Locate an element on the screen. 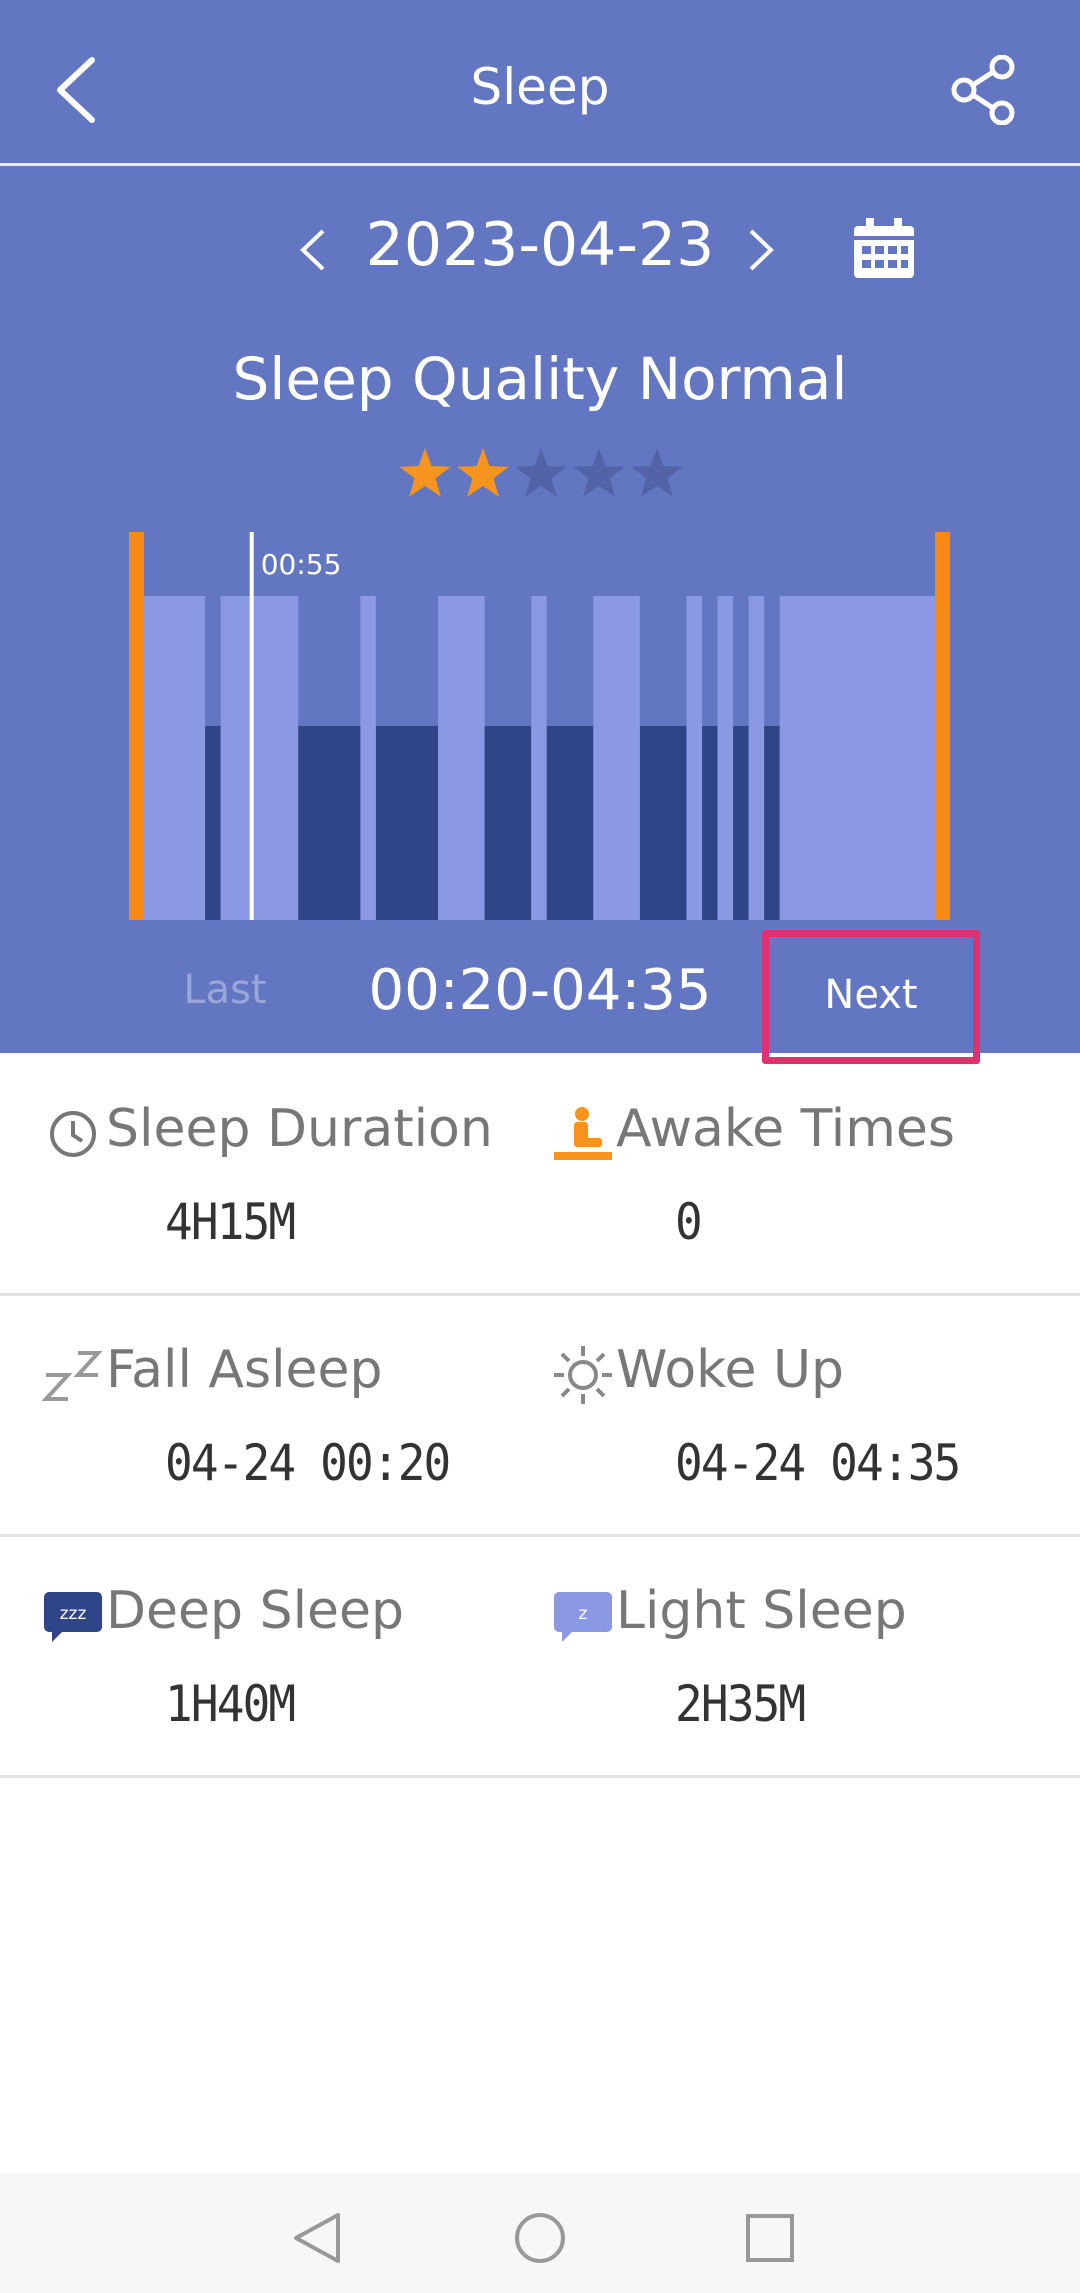 The width and height of the screenshot is (1080, 2293). chart-cursor-time: 00:55 is located at coordinates (301, 564).